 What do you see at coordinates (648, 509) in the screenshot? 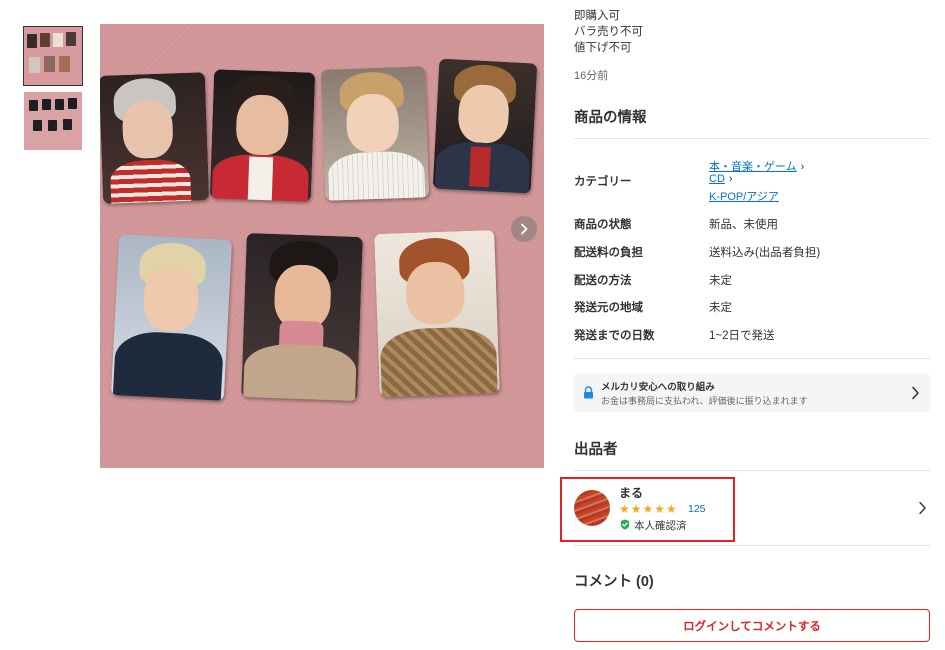
I see `rating-stars: ★★★★★` at bounding box center [648, 509].